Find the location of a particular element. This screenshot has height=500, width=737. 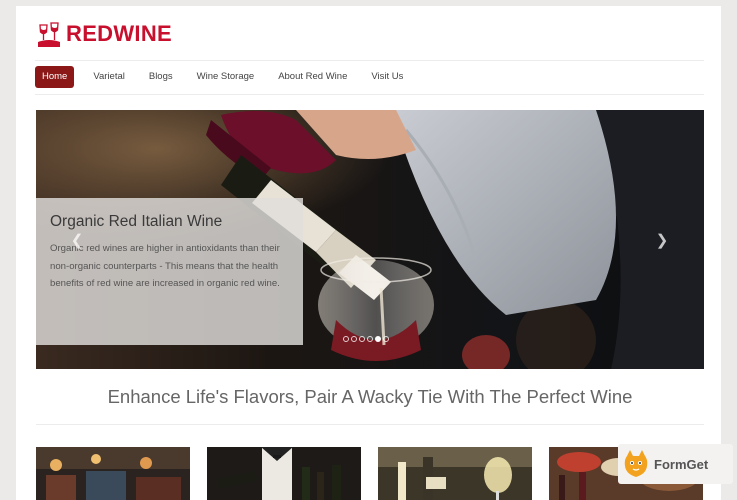

site-logo: REDWINE is located at coordinates (105, 34).